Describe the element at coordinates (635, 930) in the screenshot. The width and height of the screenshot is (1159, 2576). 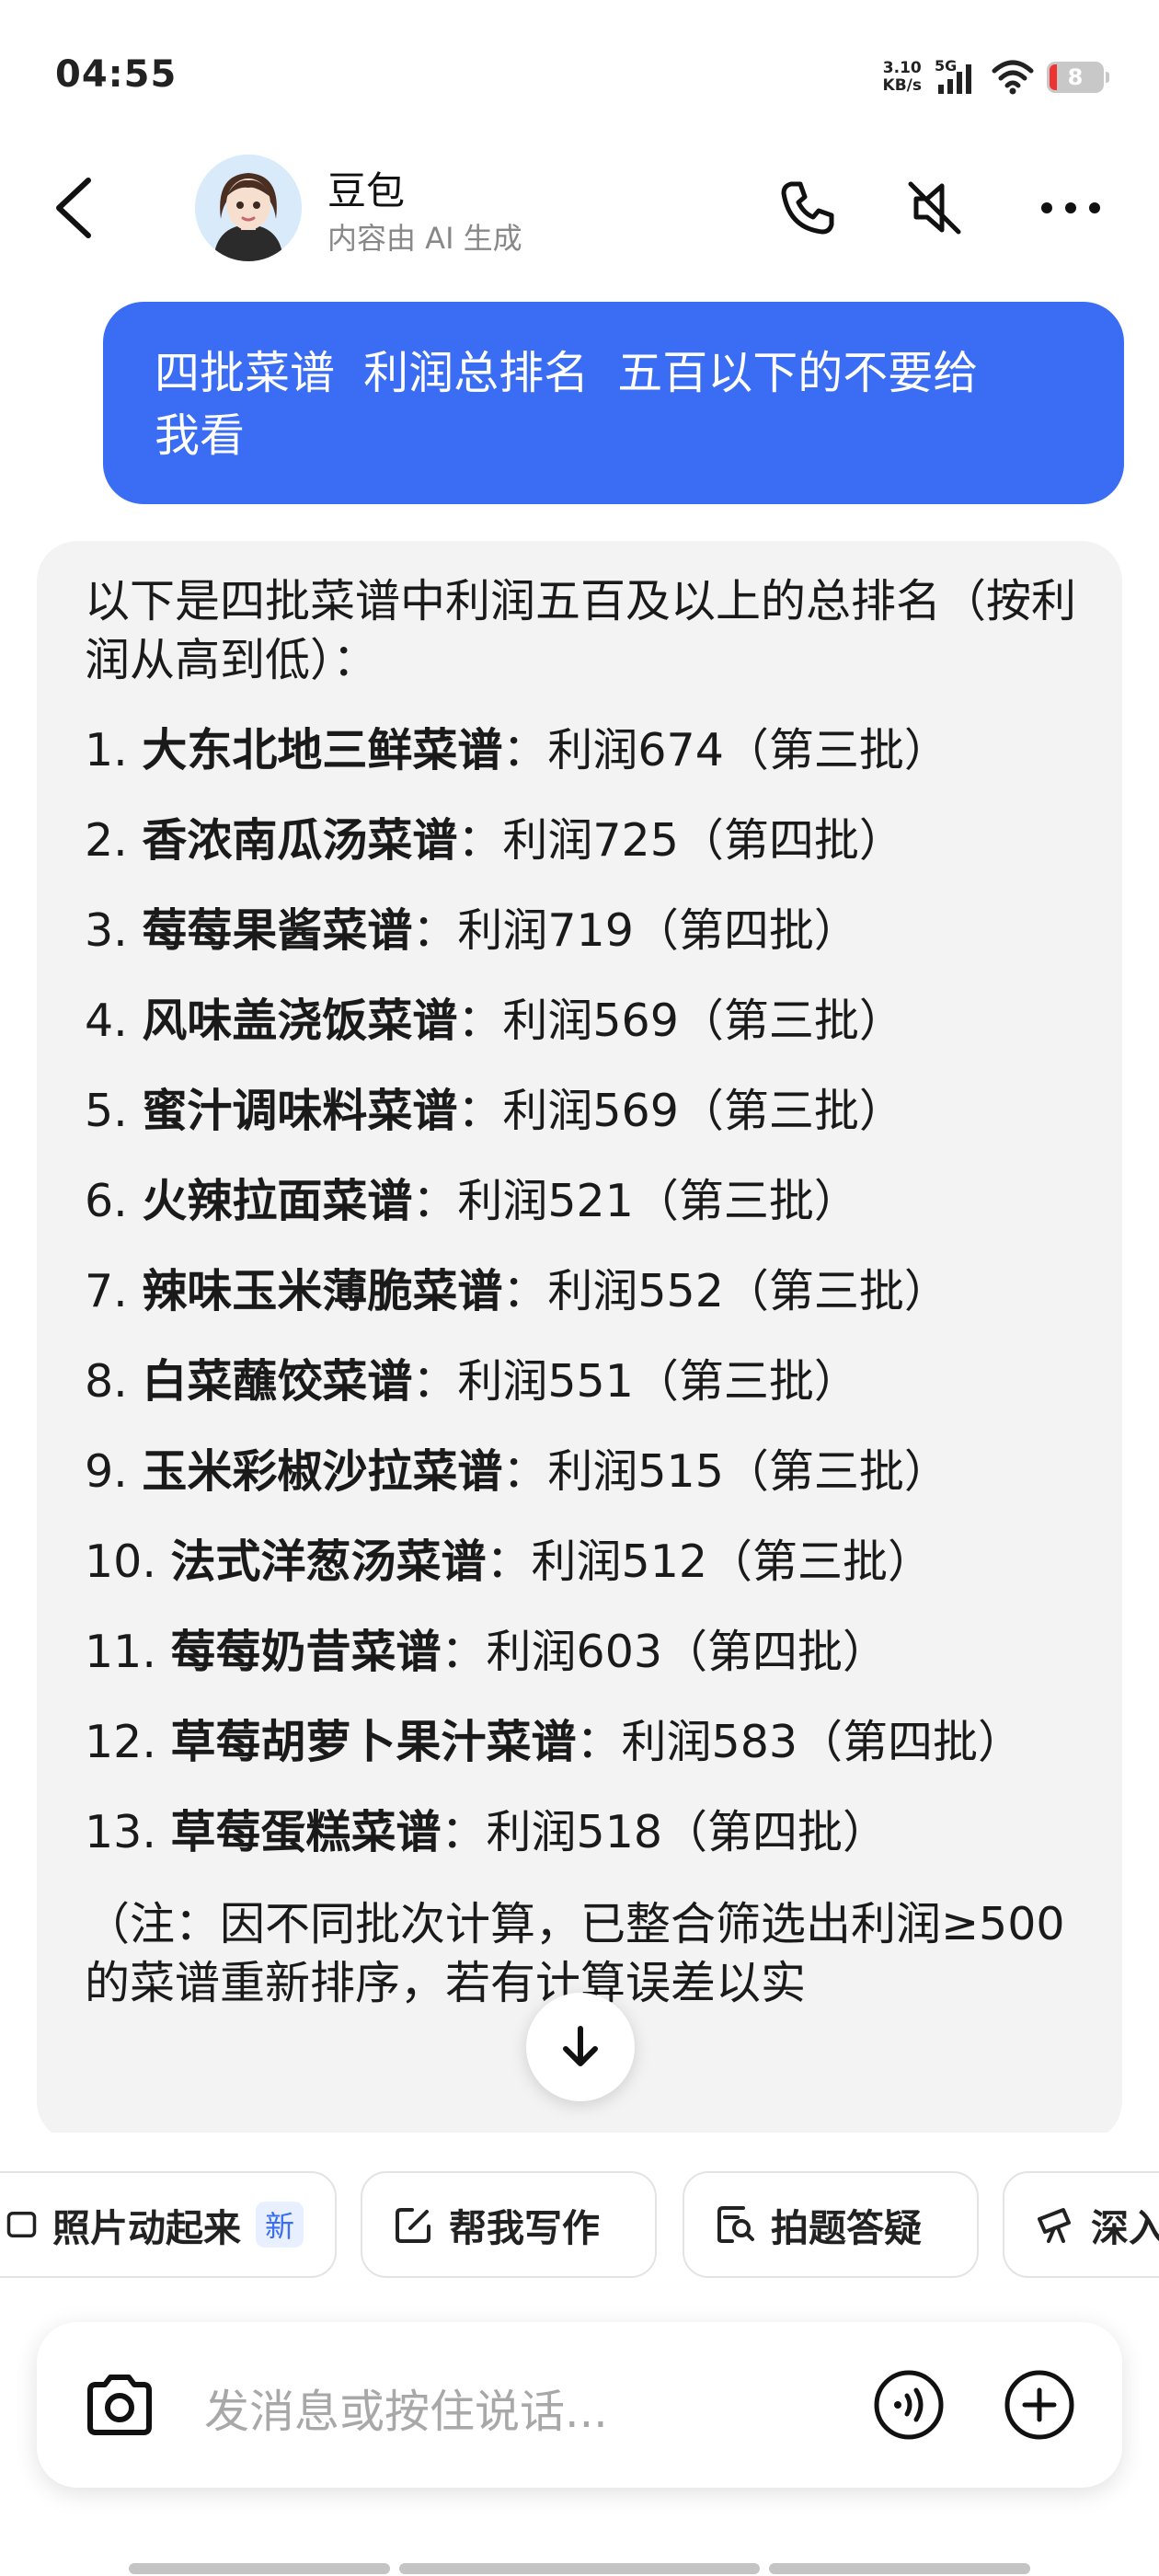
I see `recipe-profit: ：利润719（第四批）` at that location.